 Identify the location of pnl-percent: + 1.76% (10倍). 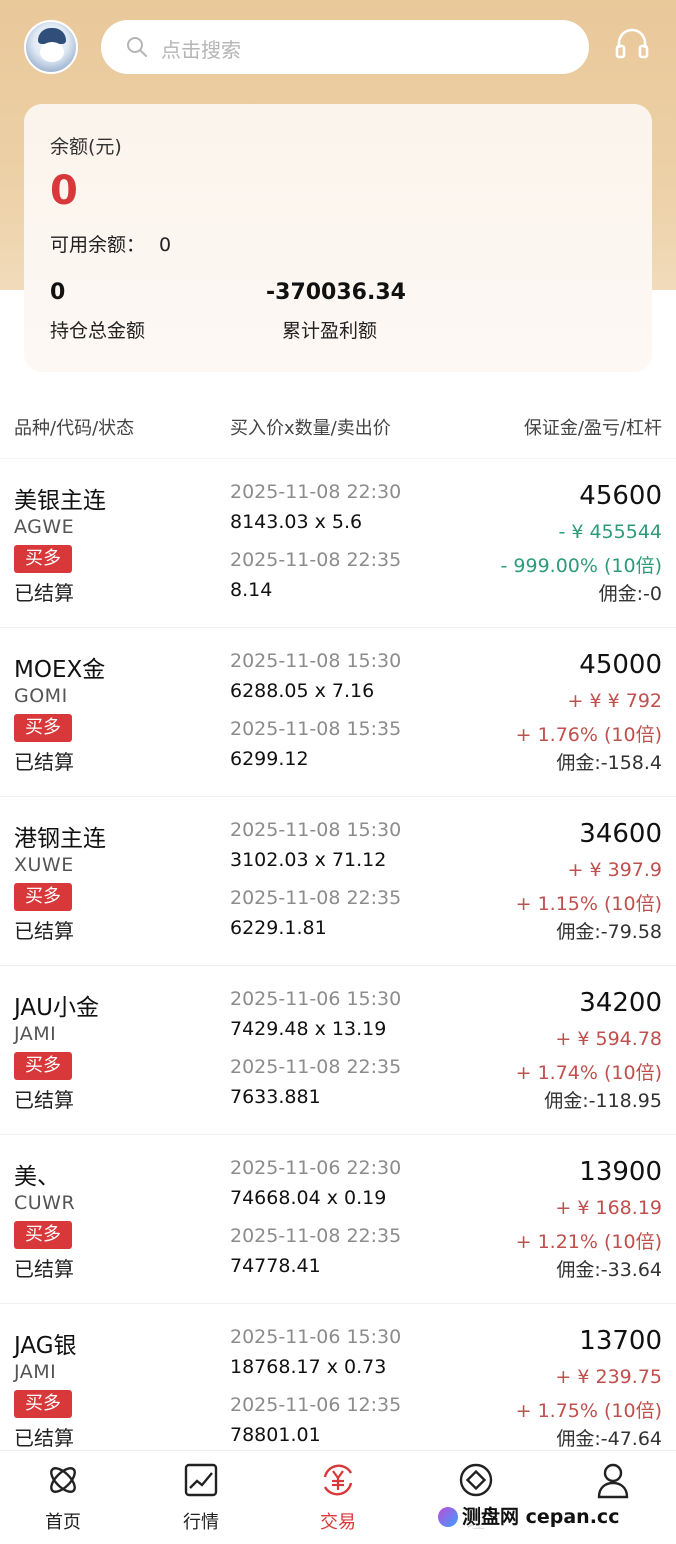
(588, 735).